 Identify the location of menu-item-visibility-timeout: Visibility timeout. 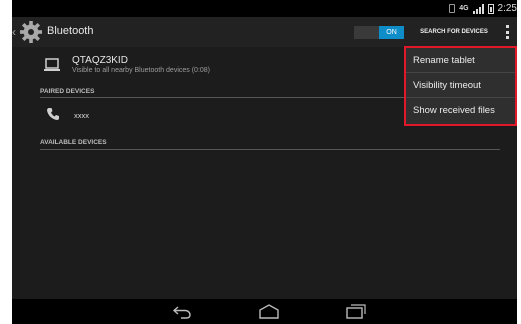
(460, 85).